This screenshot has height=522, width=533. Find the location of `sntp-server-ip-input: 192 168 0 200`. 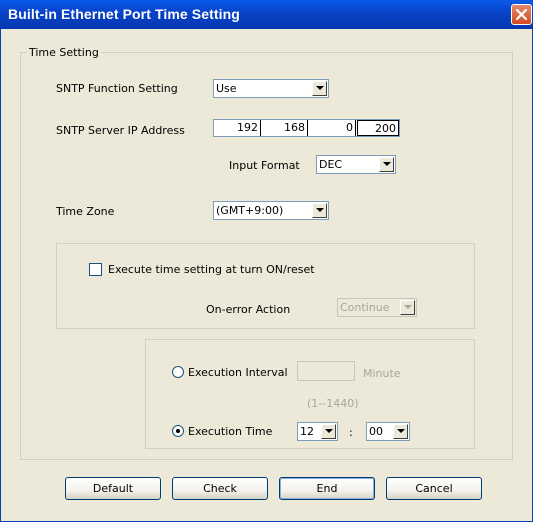

sntp-server-ip-input: 192 168 0 200 is located at coordinates (306, 128).